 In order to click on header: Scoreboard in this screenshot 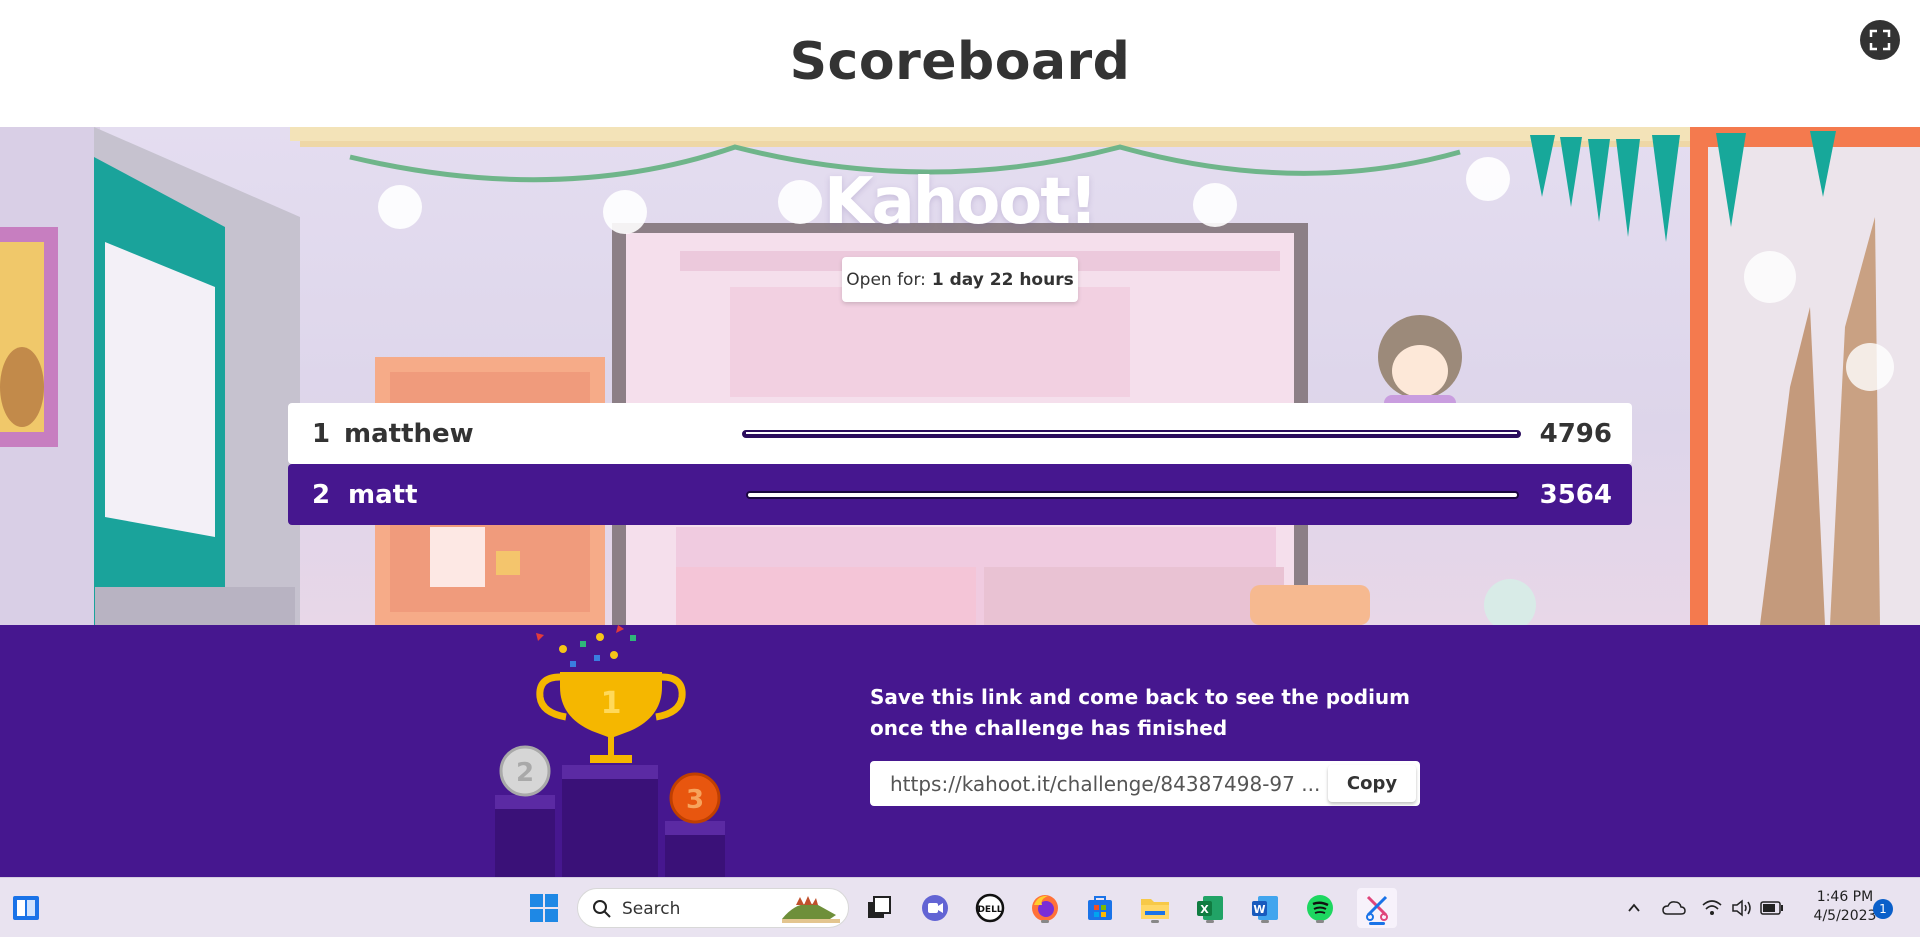, I will do `click(960, 63)`.